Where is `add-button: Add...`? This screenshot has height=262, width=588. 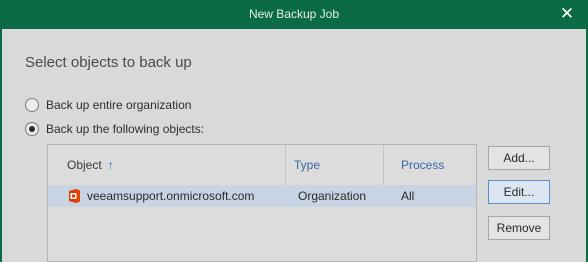 add-button: Add... is located at coordinates (519, 158).